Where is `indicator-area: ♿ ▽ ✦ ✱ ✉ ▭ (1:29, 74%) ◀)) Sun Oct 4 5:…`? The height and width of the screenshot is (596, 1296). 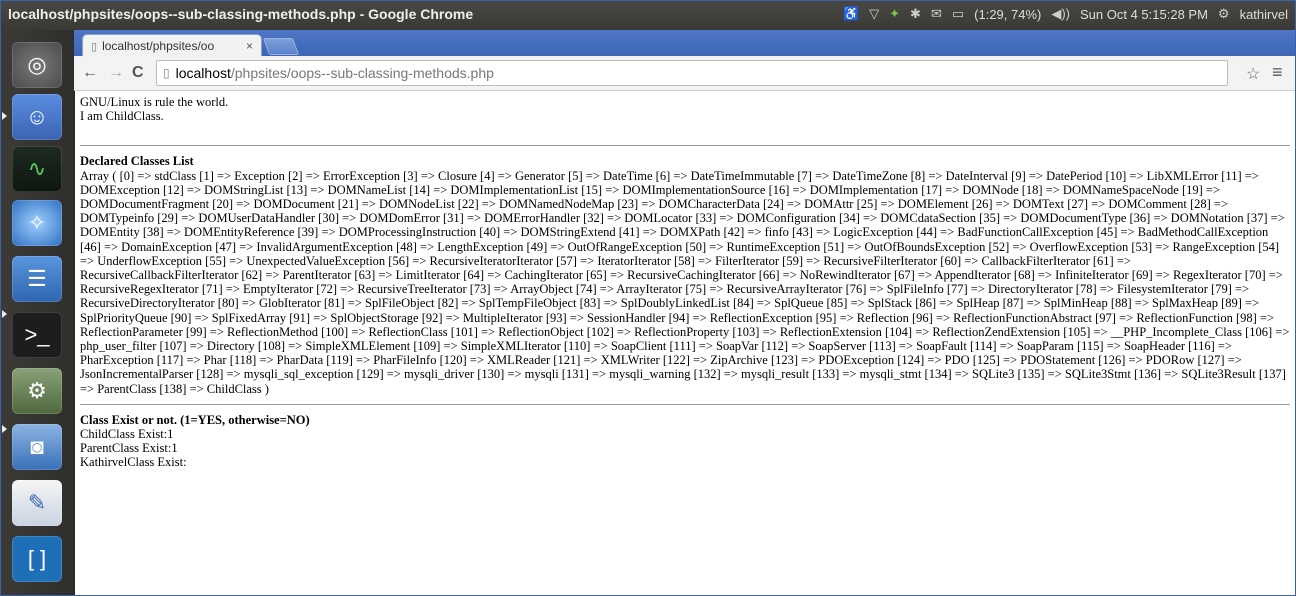 indicator-area: ♿ ▽ ✦ ✱ ✉ ▭ (1:29, 74%) ◀)) Sun Oct 4 5:… is located at coordinates (1065, 14).